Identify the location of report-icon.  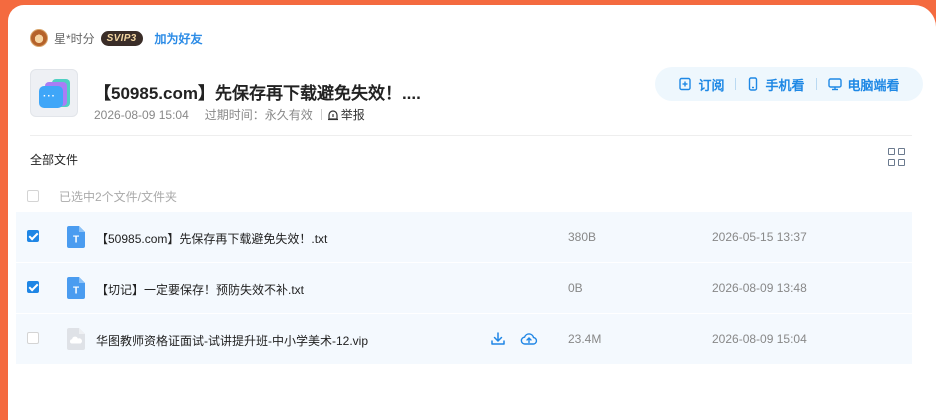
(332, 114).